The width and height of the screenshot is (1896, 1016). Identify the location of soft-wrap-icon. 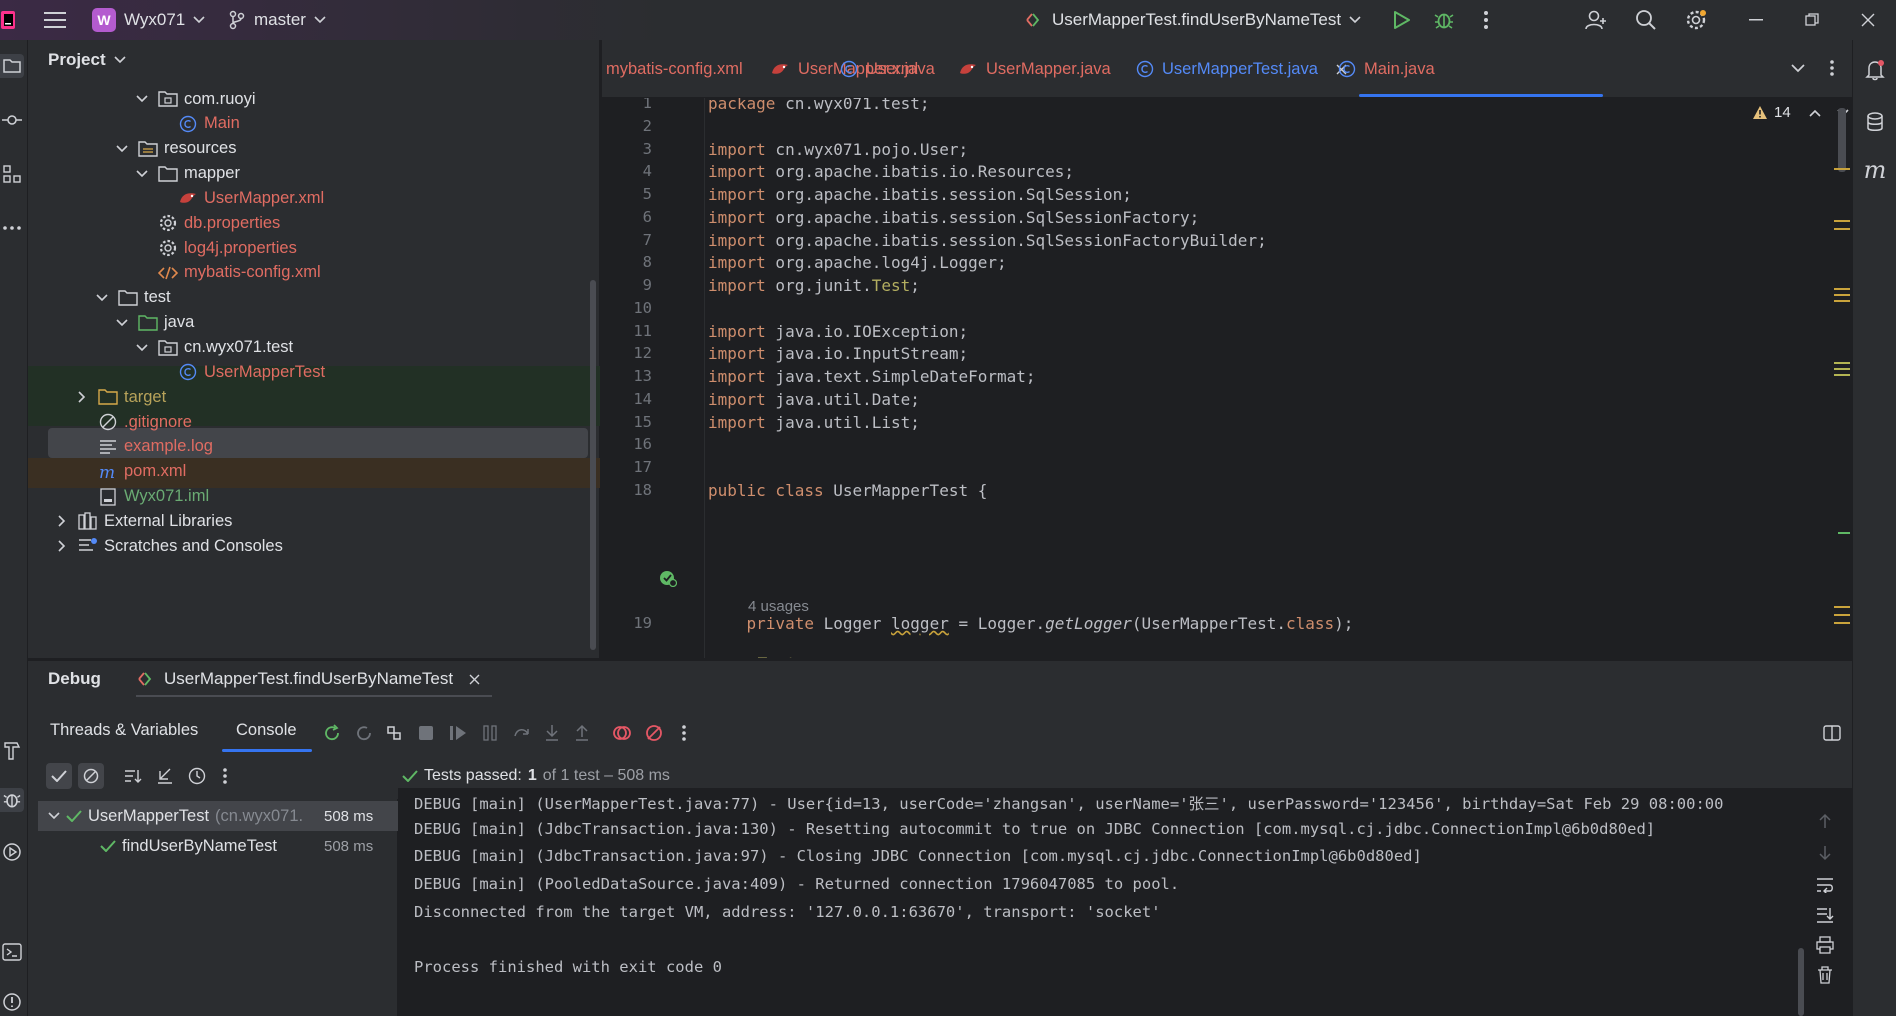
(1825, 885).